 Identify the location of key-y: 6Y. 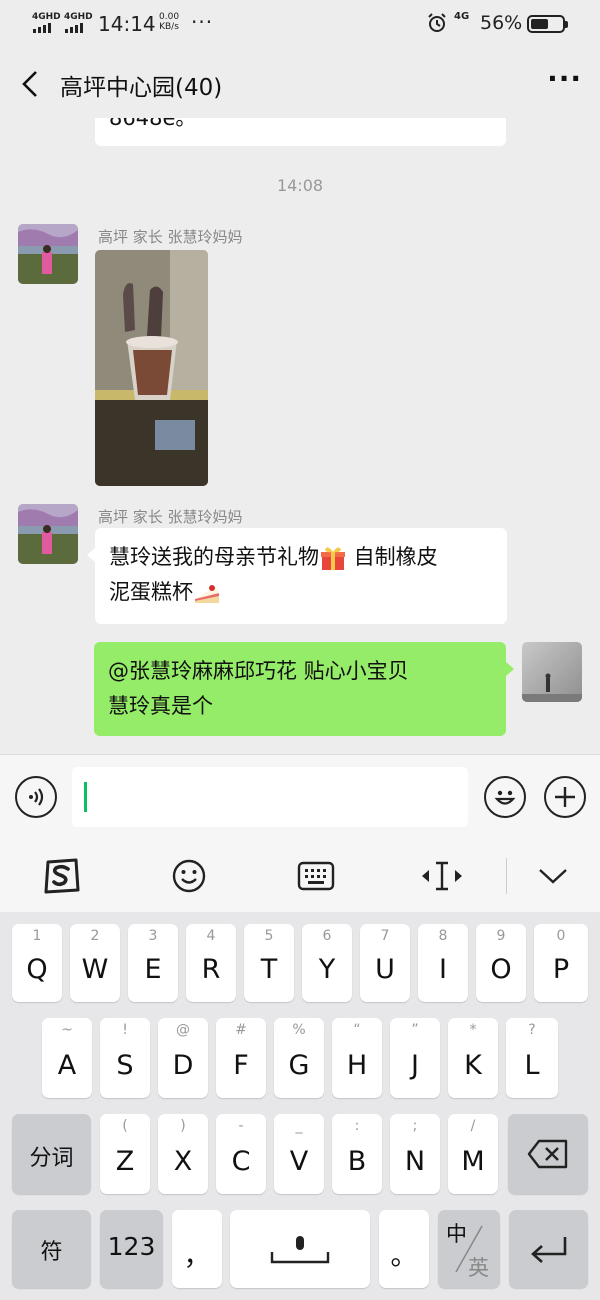
(327, 963).